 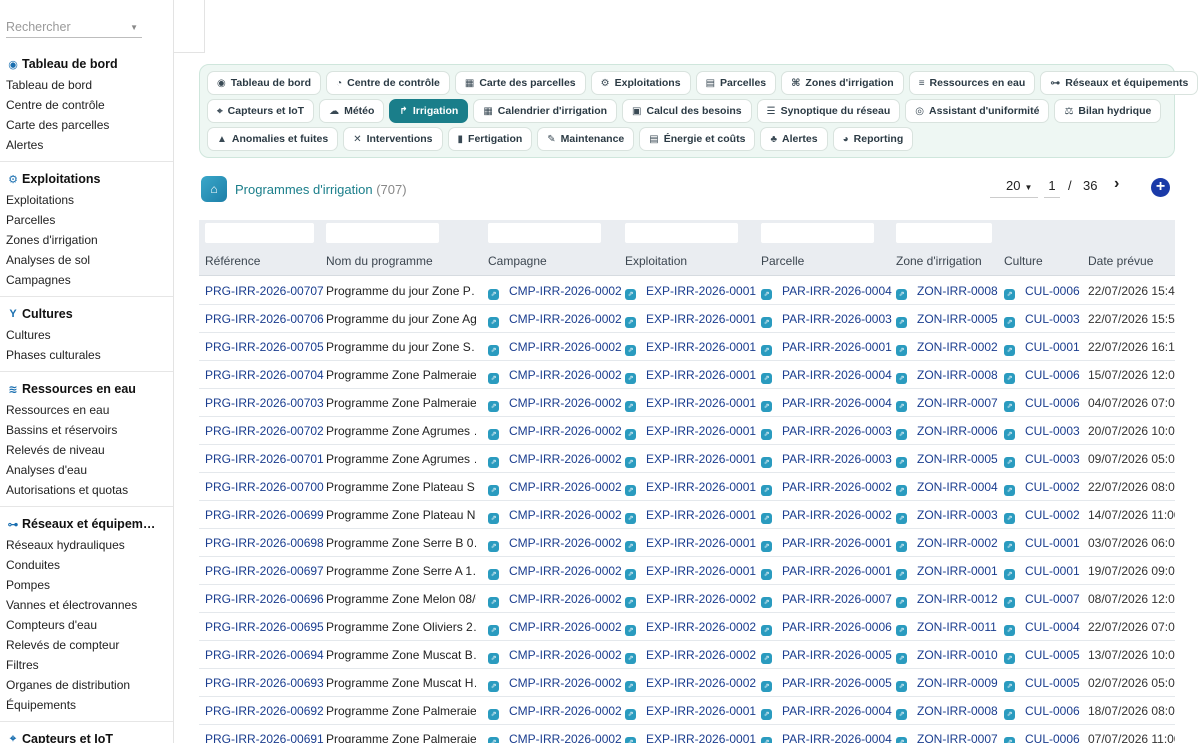 What do you see at coordinates (273, 139) in the screenshot?
I see `module-chip: ▲ Anomalies et fuites` at bounding box center [273, 139].